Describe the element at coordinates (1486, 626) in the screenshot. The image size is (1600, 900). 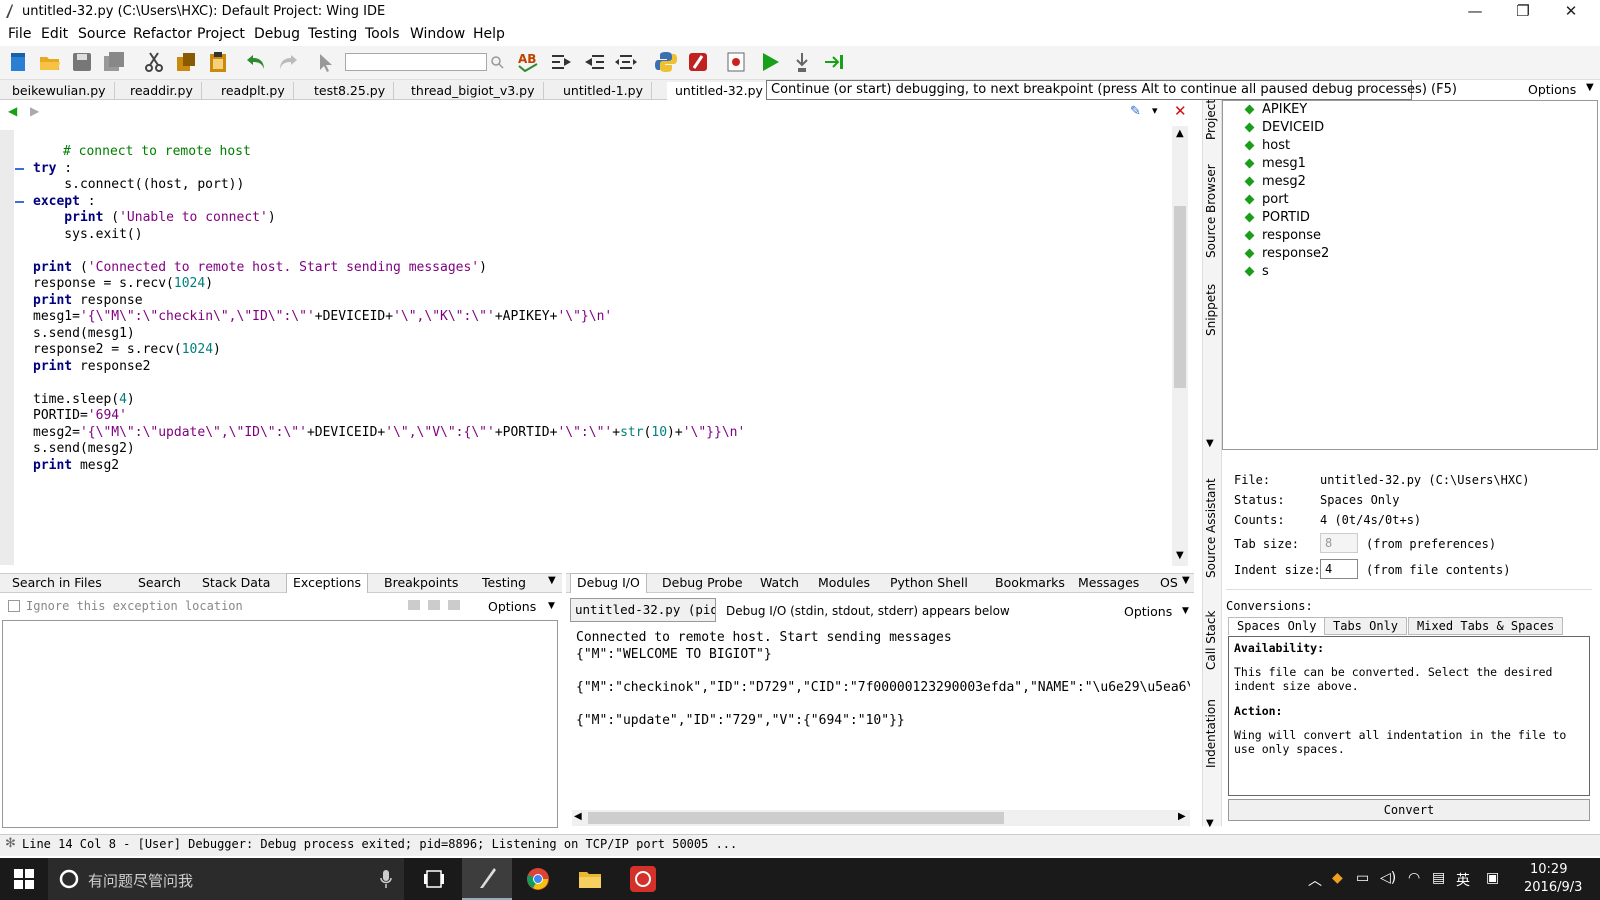
I see `tab-mixed-tabs-spaces: Mixed Tabs & Spaces` at that location.